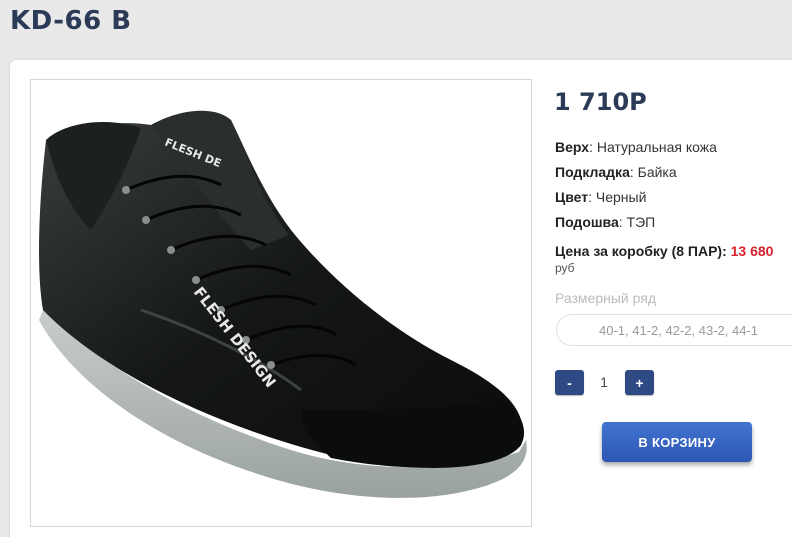 This screenshot has height=537, width=792. Describe the element at coordinates (604, 382) in the screenshot. I see `quantity-value: 1` at that location.